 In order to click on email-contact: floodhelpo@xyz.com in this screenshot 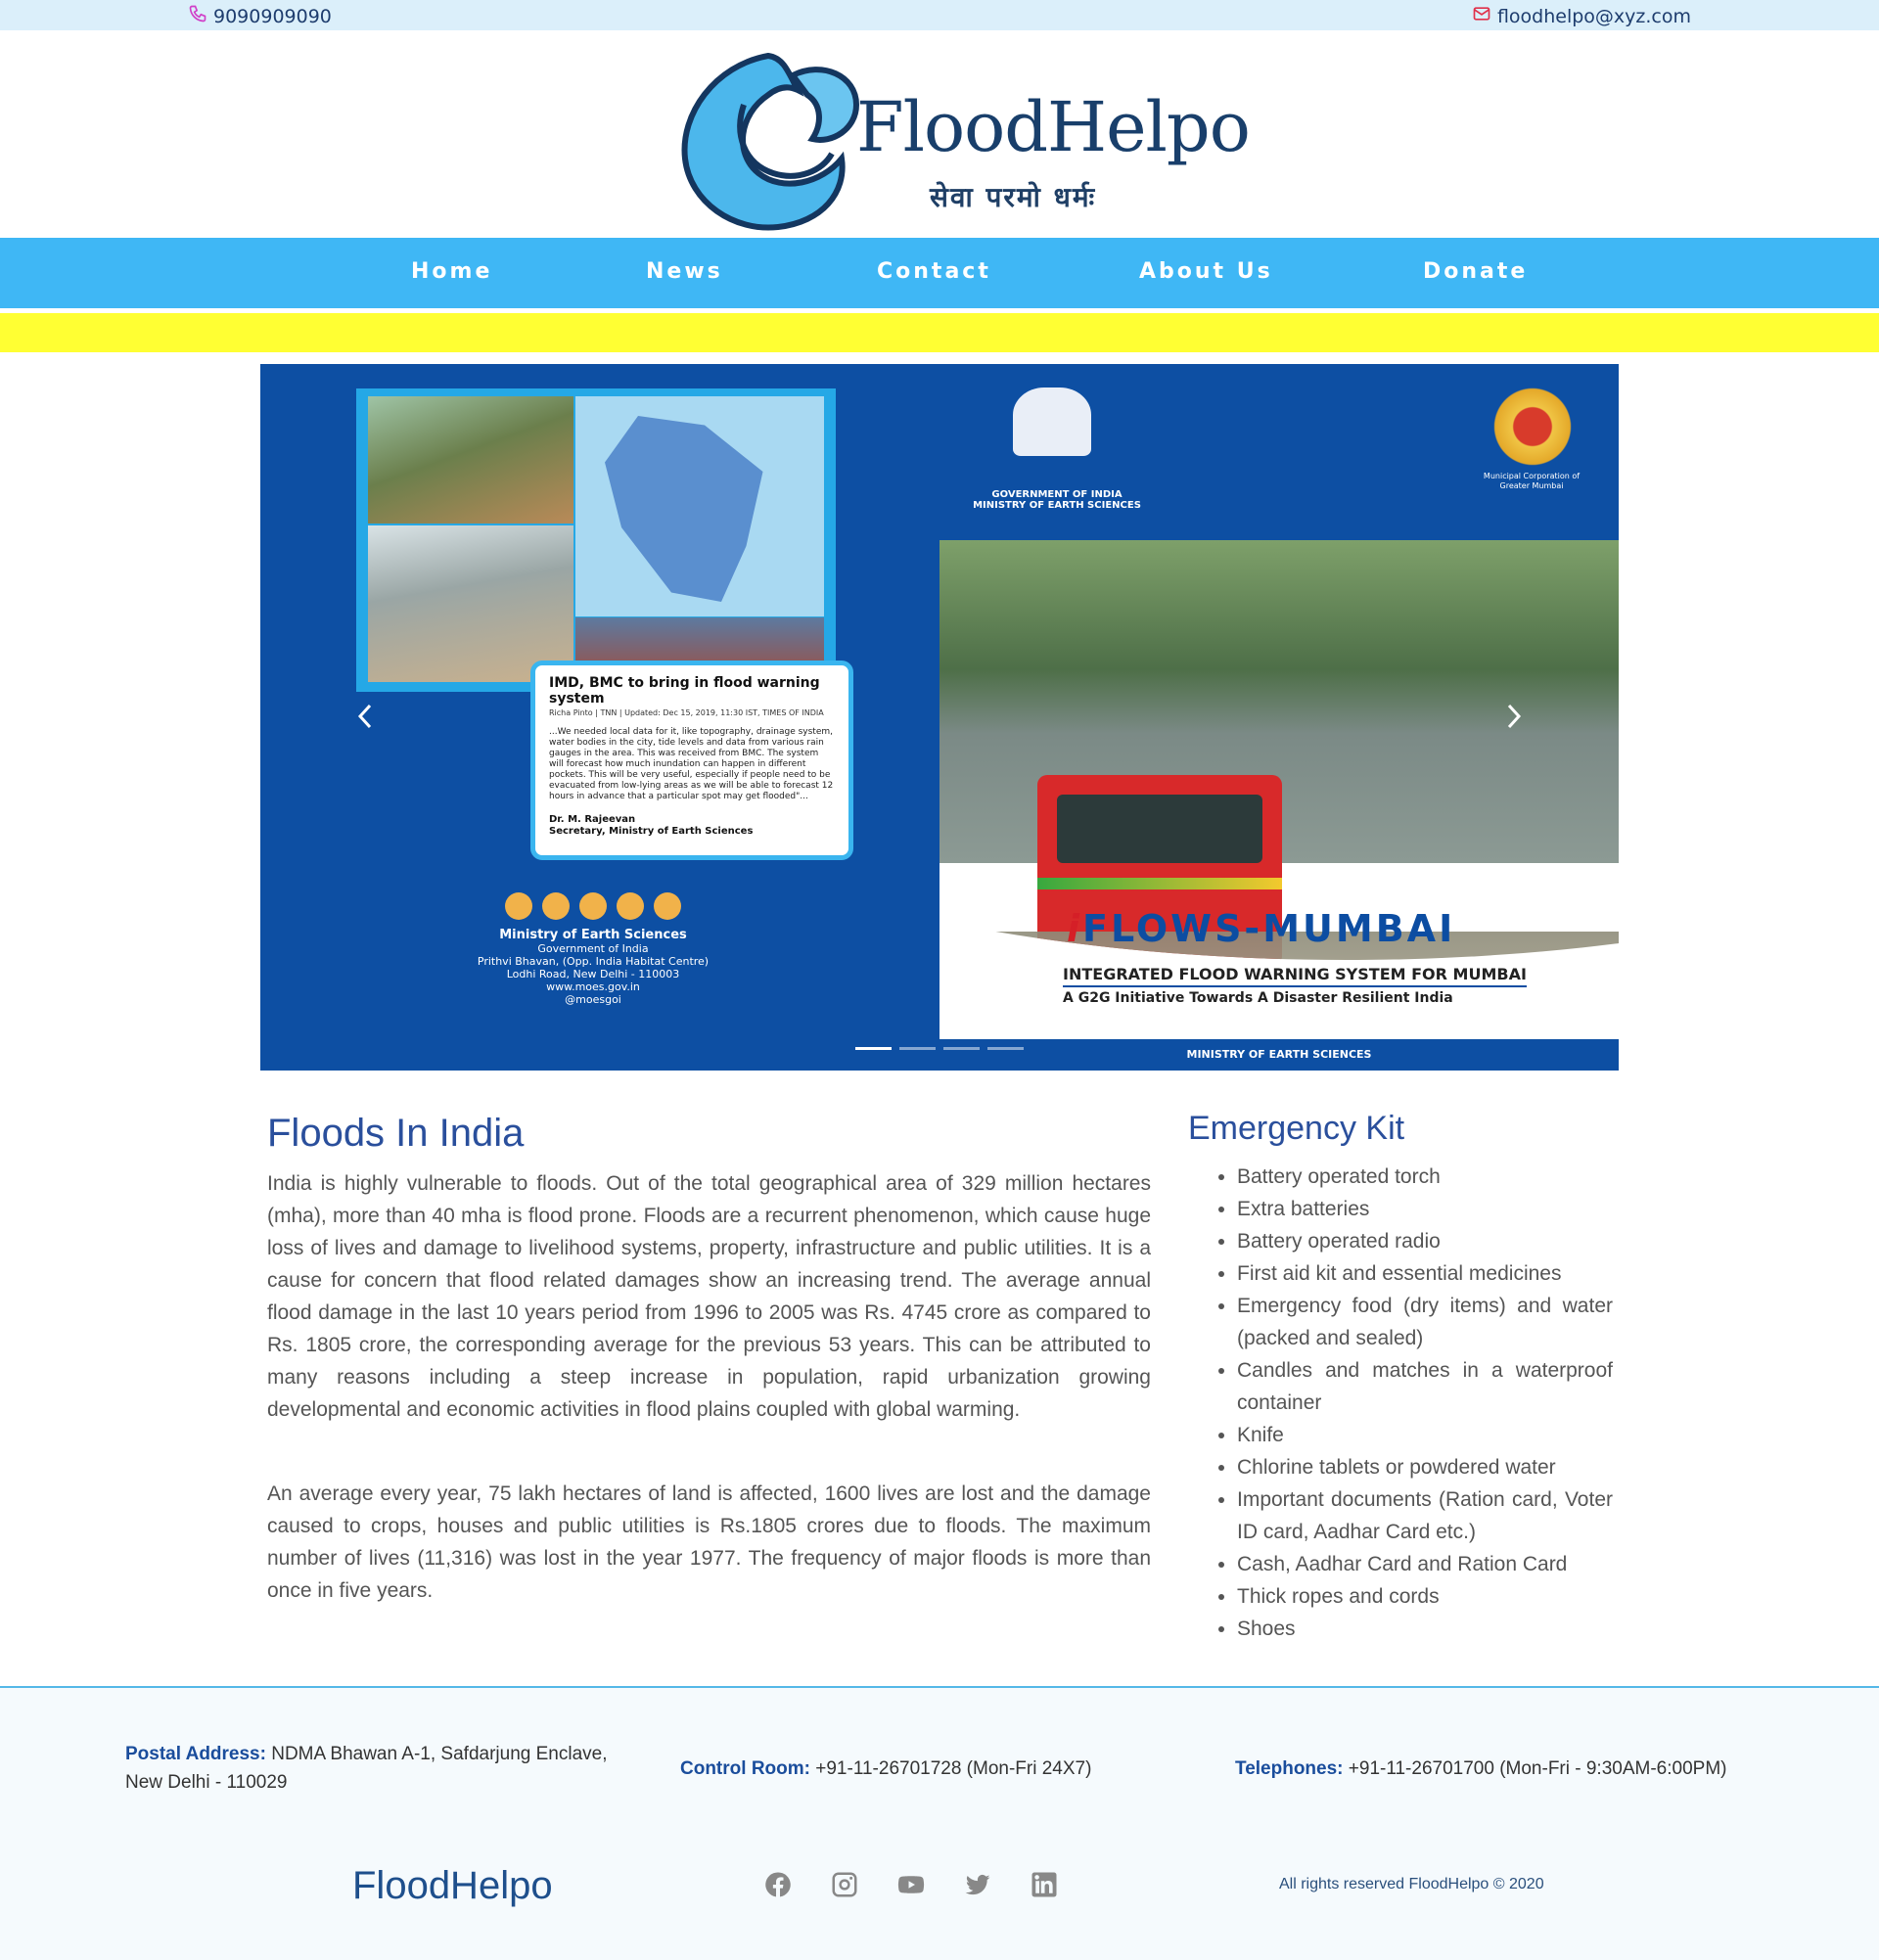, I will do `click(1581, 16)`.